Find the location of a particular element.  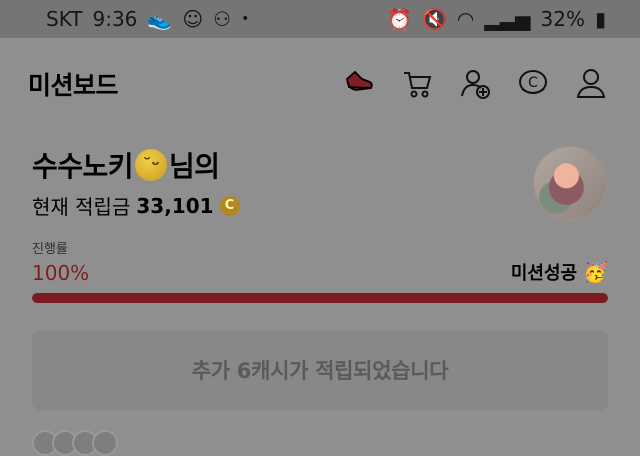

thumbnail is located at coordinates (105, 443).